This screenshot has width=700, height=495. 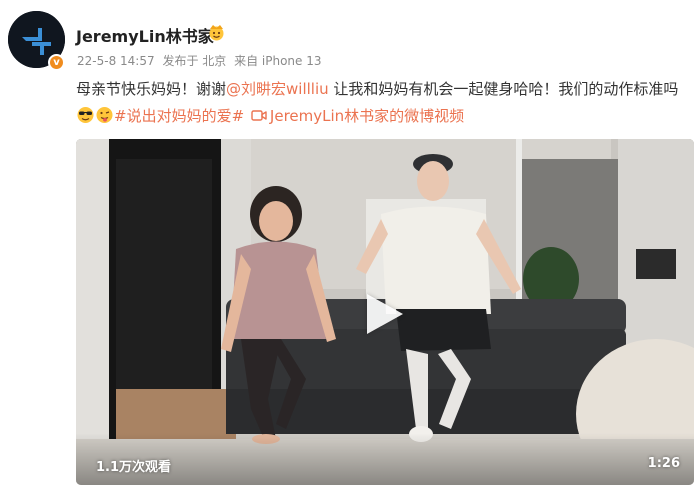 I want to click on play-icon, so click(x=385, y=314).